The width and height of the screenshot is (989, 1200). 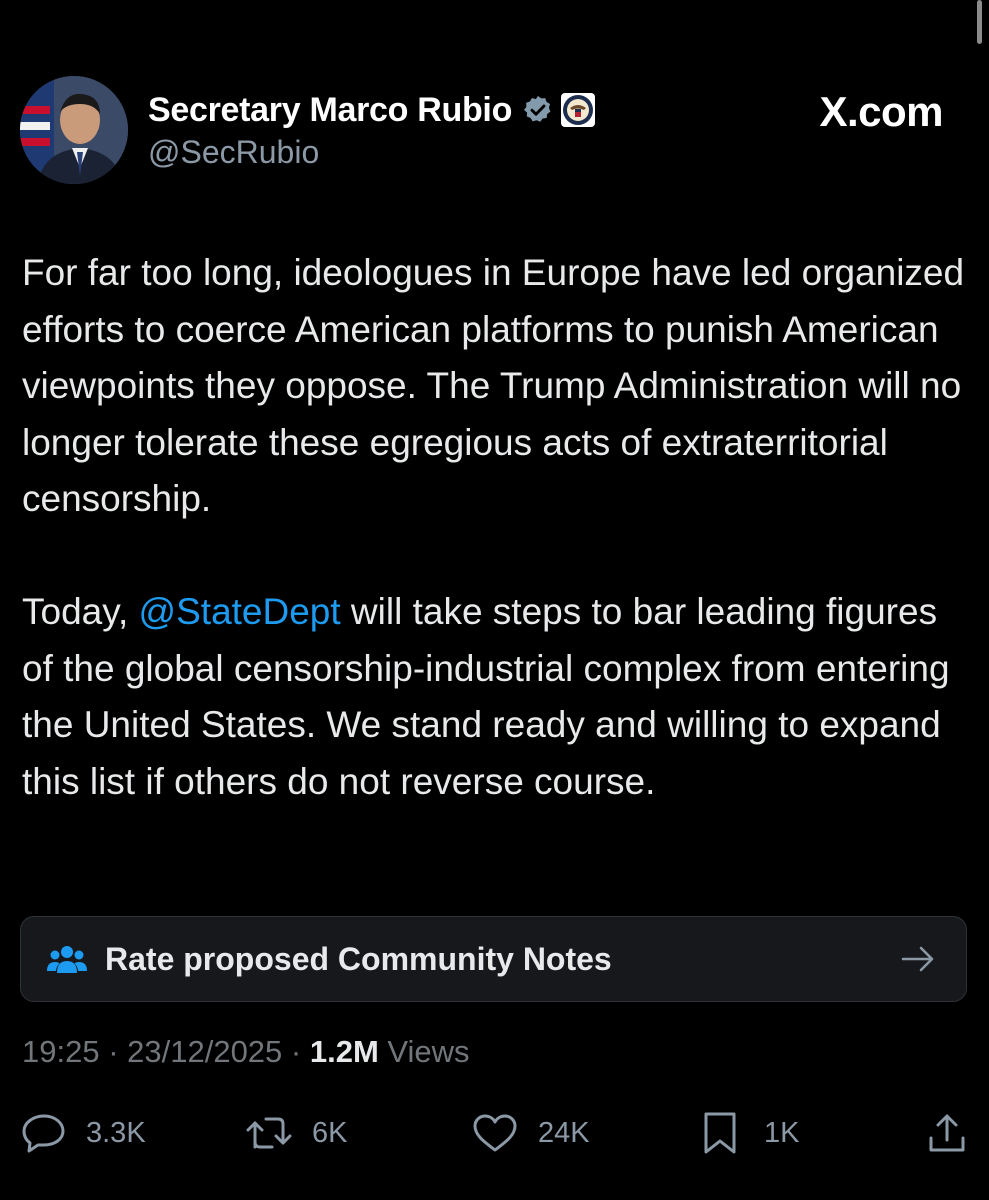 What do you see at coordinates (424, 1051) in the screenshot?
I see `views-label: Views` at bounding box center [424, 1051].